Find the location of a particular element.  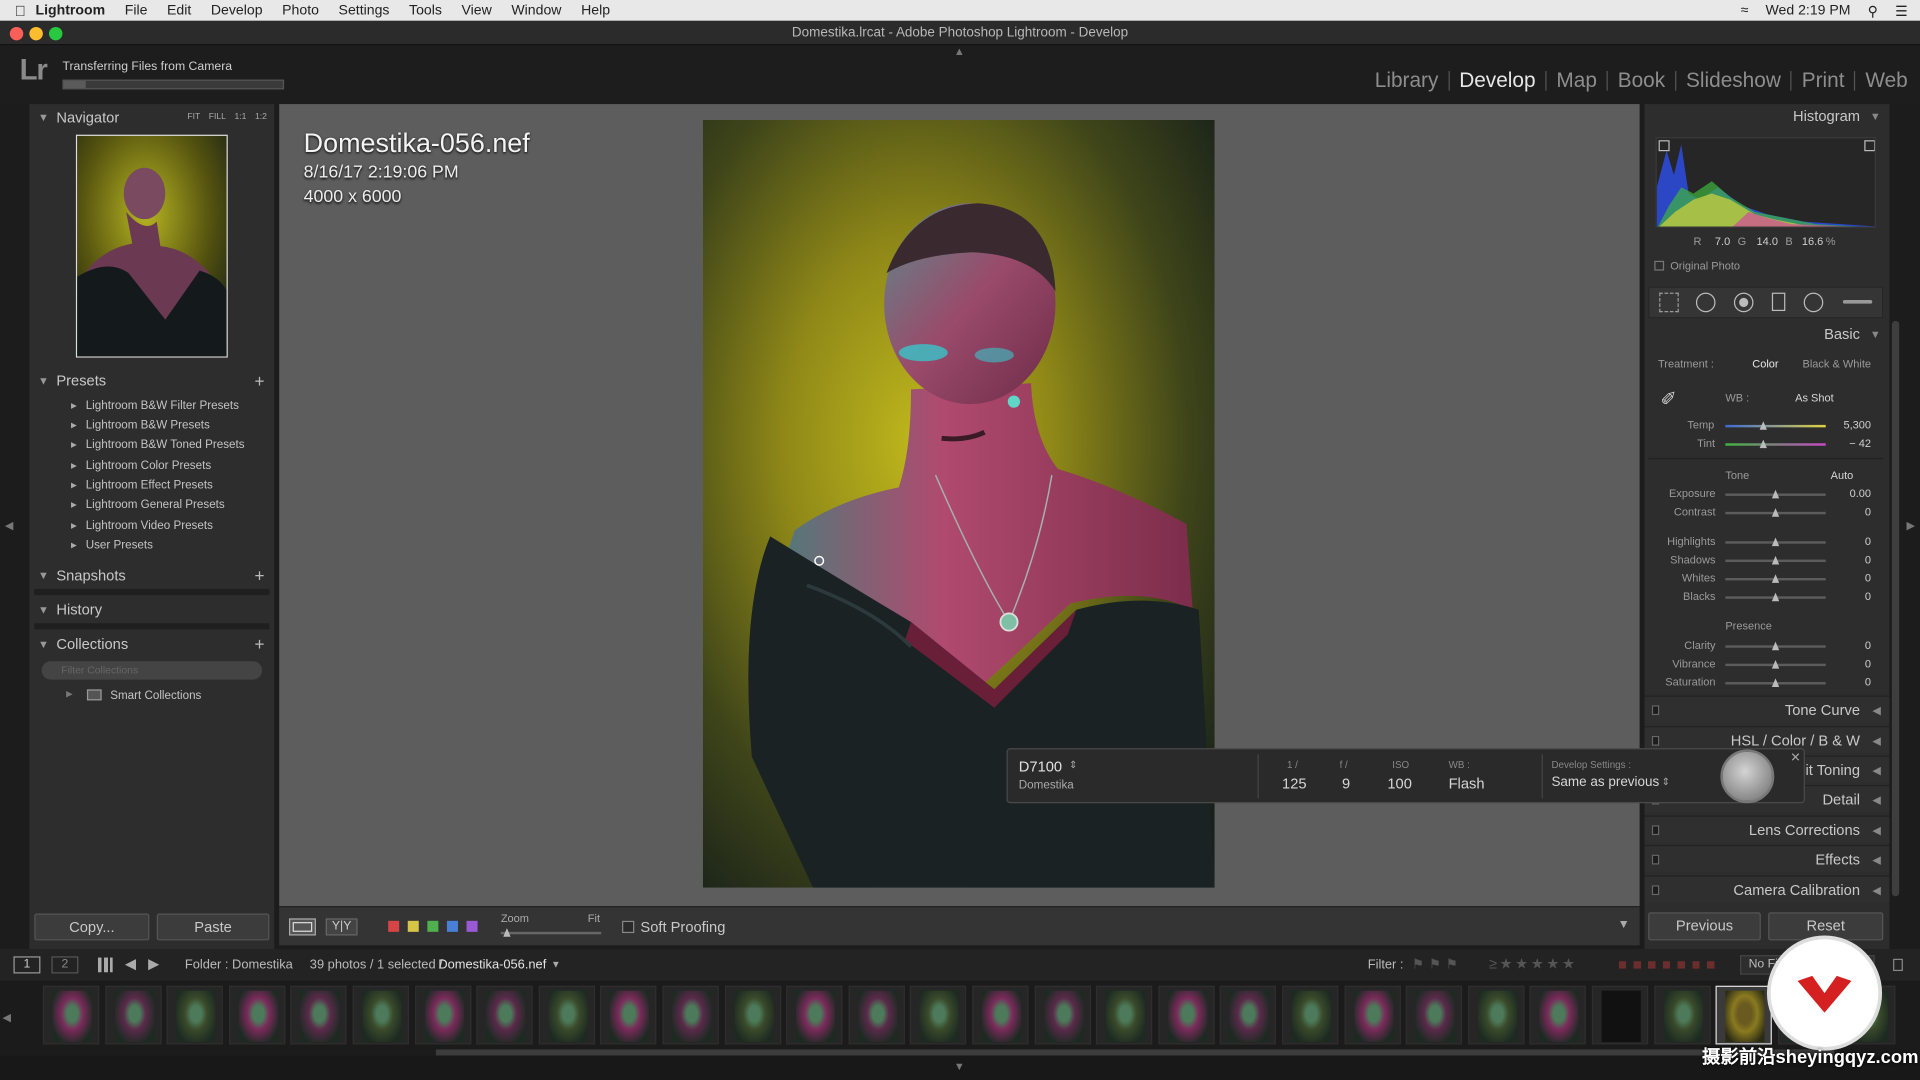

grid-view-icon is located at coordinates (105, 965).